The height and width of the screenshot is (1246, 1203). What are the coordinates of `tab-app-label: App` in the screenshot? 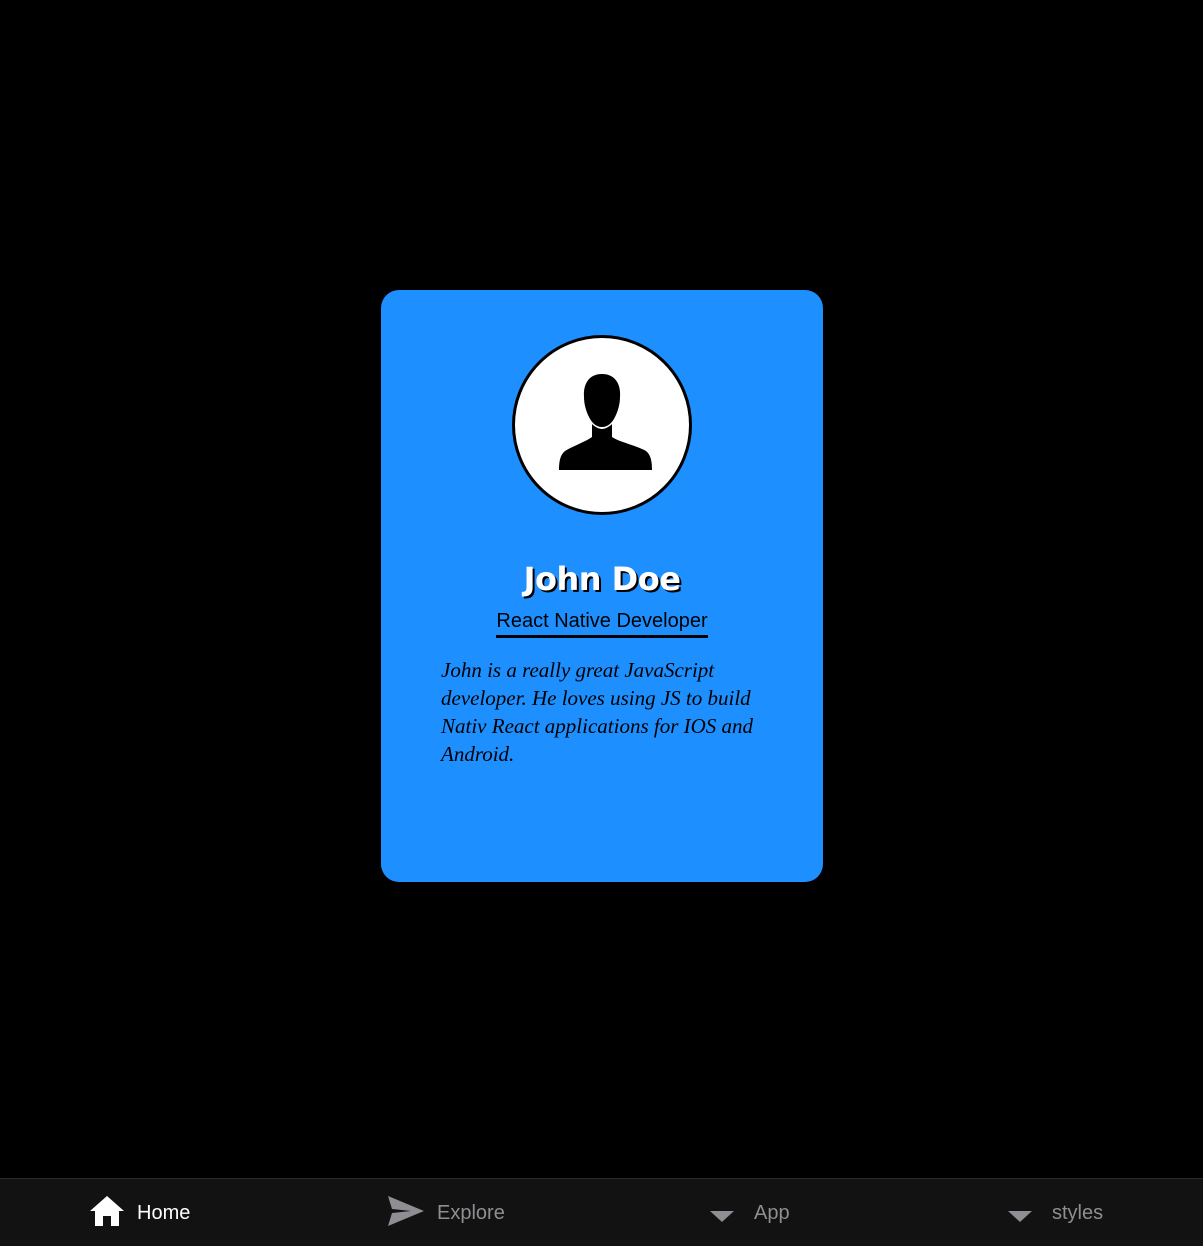 It's located at (772, 1212).